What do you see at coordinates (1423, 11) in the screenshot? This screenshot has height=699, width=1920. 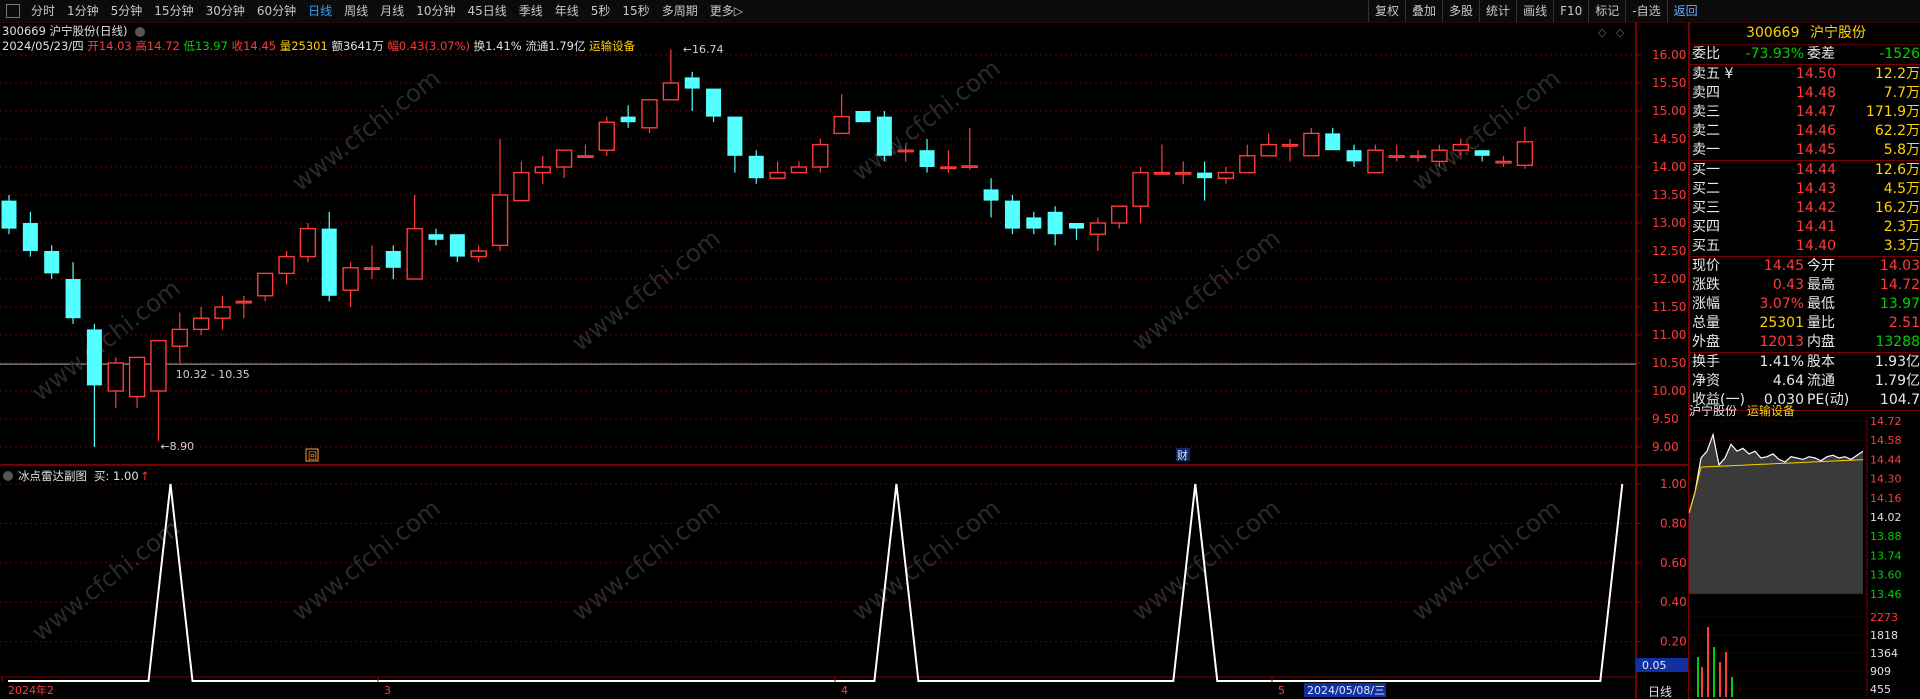 I see `tool-button: 叠加` at bounding box center [1423, 11].